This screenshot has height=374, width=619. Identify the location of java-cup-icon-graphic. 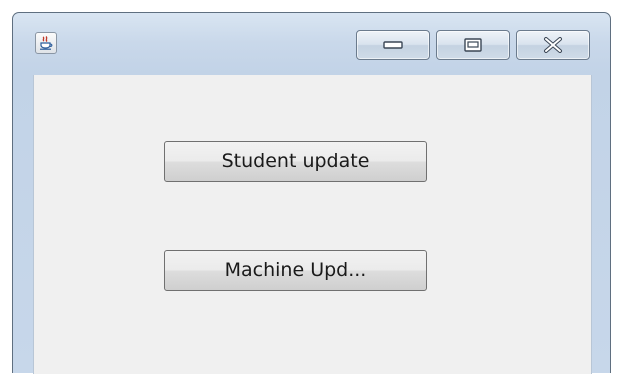
(46, 42).